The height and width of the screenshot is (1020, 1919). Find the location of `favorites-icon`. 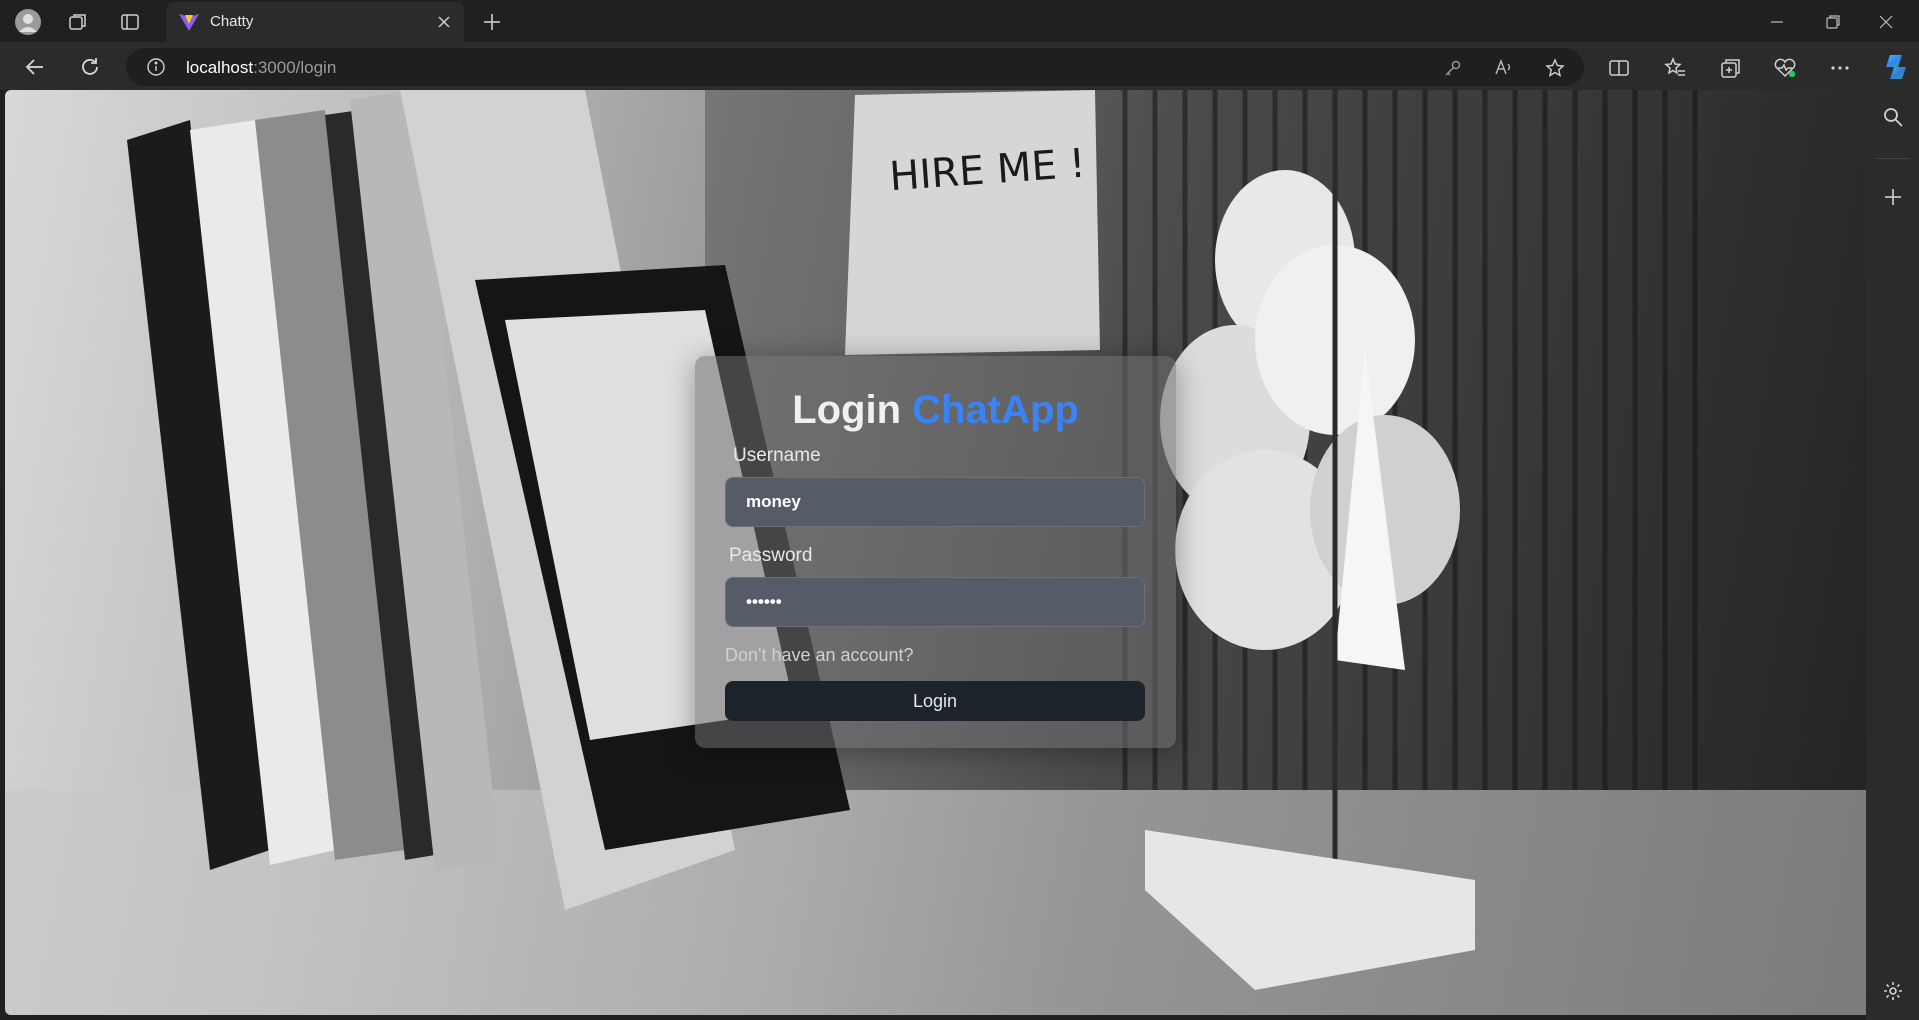

favorites-icon is located at coordinates (1675, 68).